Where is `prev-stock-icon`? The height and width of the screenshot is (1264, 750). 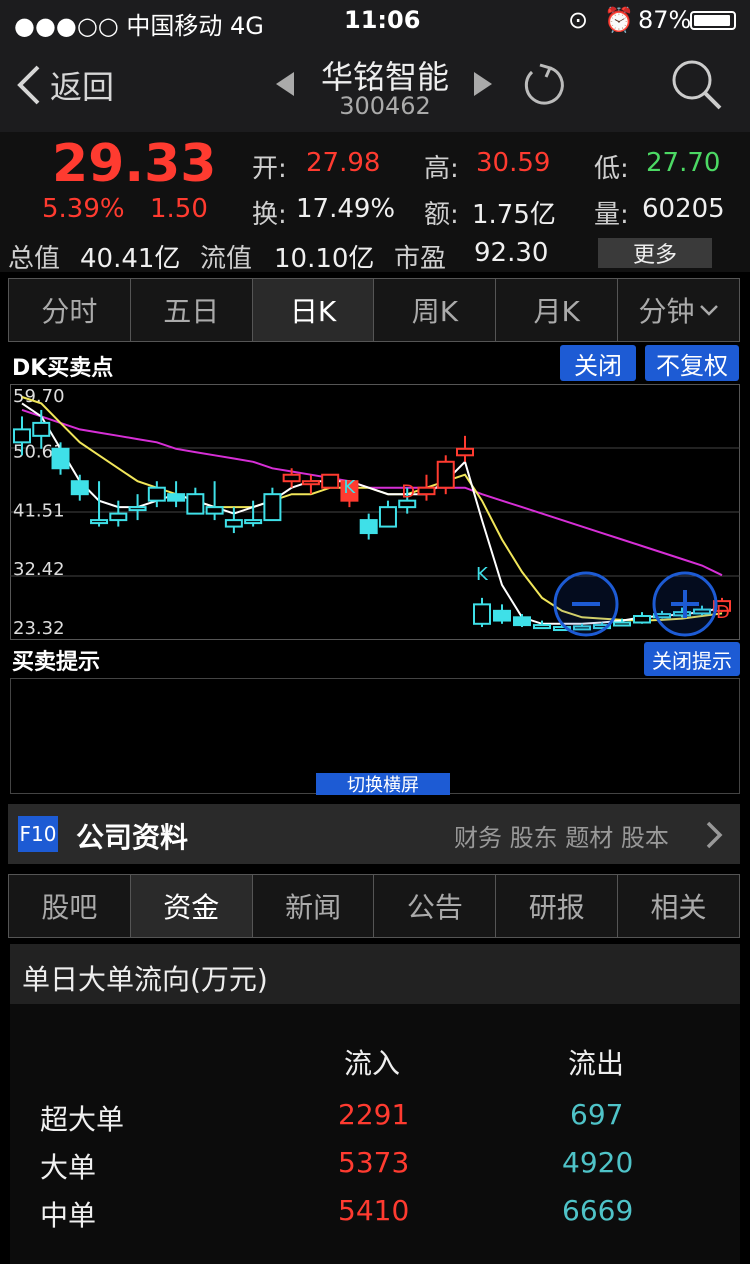
prev-stock-icon is located at coordinates (285, 84).